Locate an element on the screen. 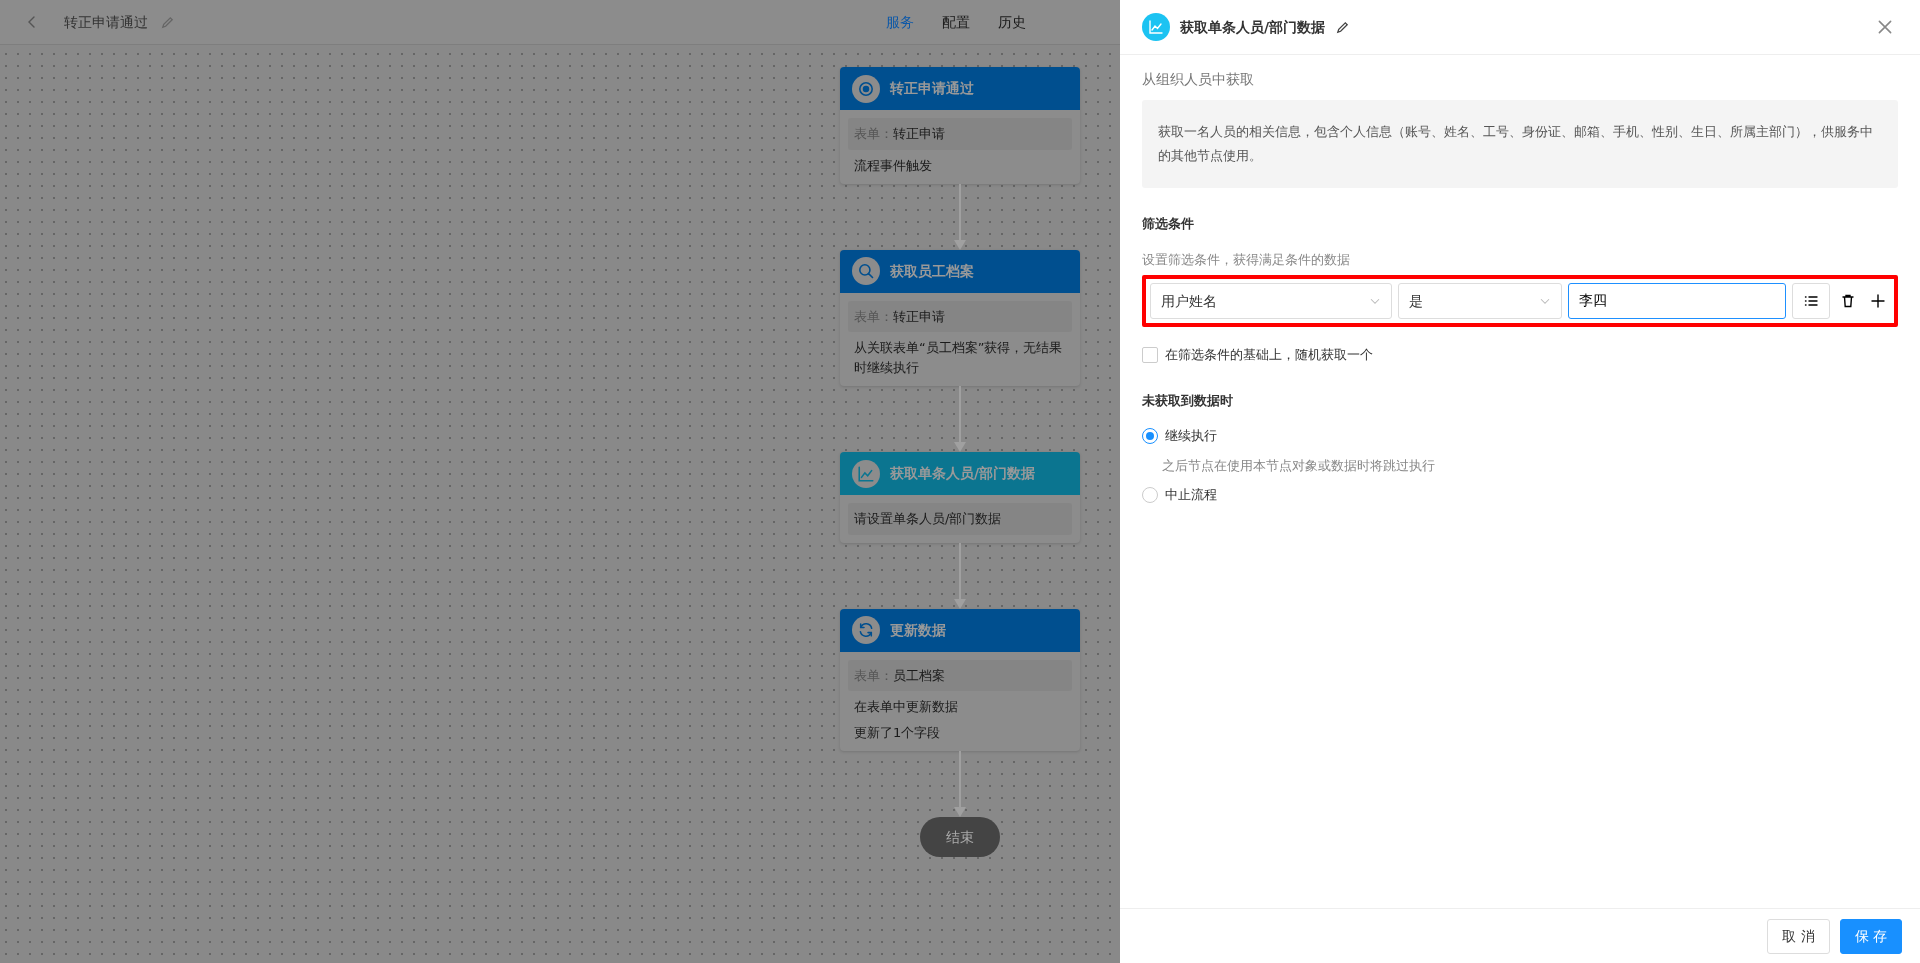 This screenshot has height=963, width=1920. plus-icon is located at coordinates (1878, 301).